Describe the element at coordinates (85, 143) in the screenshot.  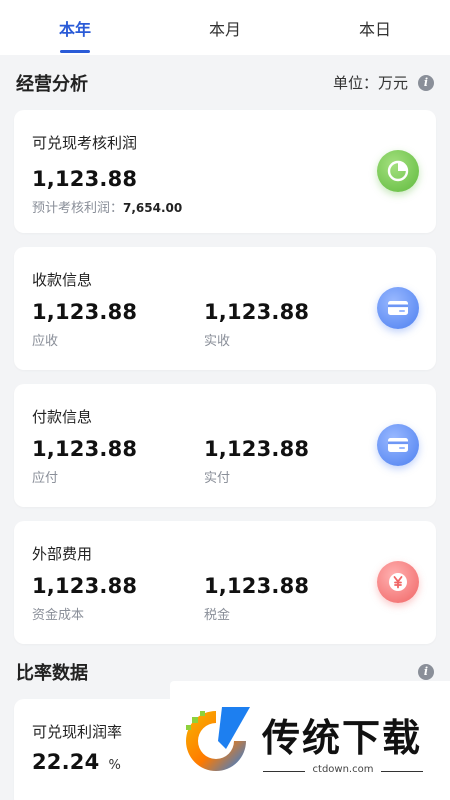
I see `profit-card-title: 可兑现考核利润` at that location.